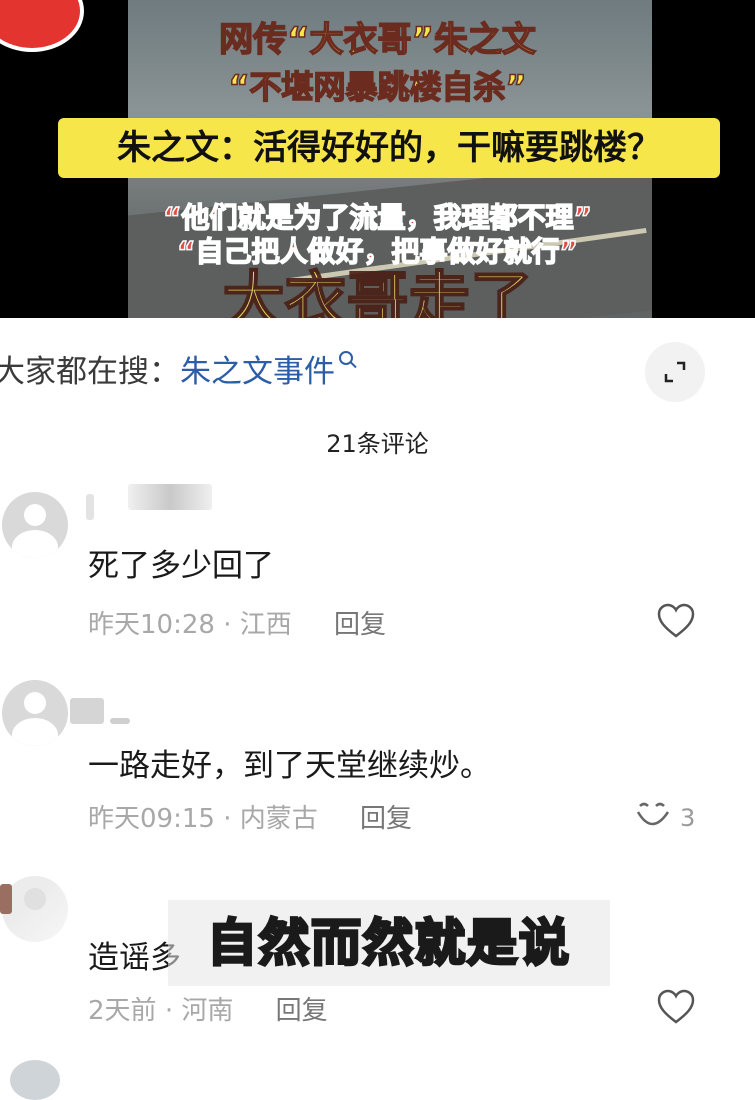 This screenshot has width=755, height=1100. Describe the element at coordinates (265, 625) in the screenshot. I see `comment-location: 江西` at that location.